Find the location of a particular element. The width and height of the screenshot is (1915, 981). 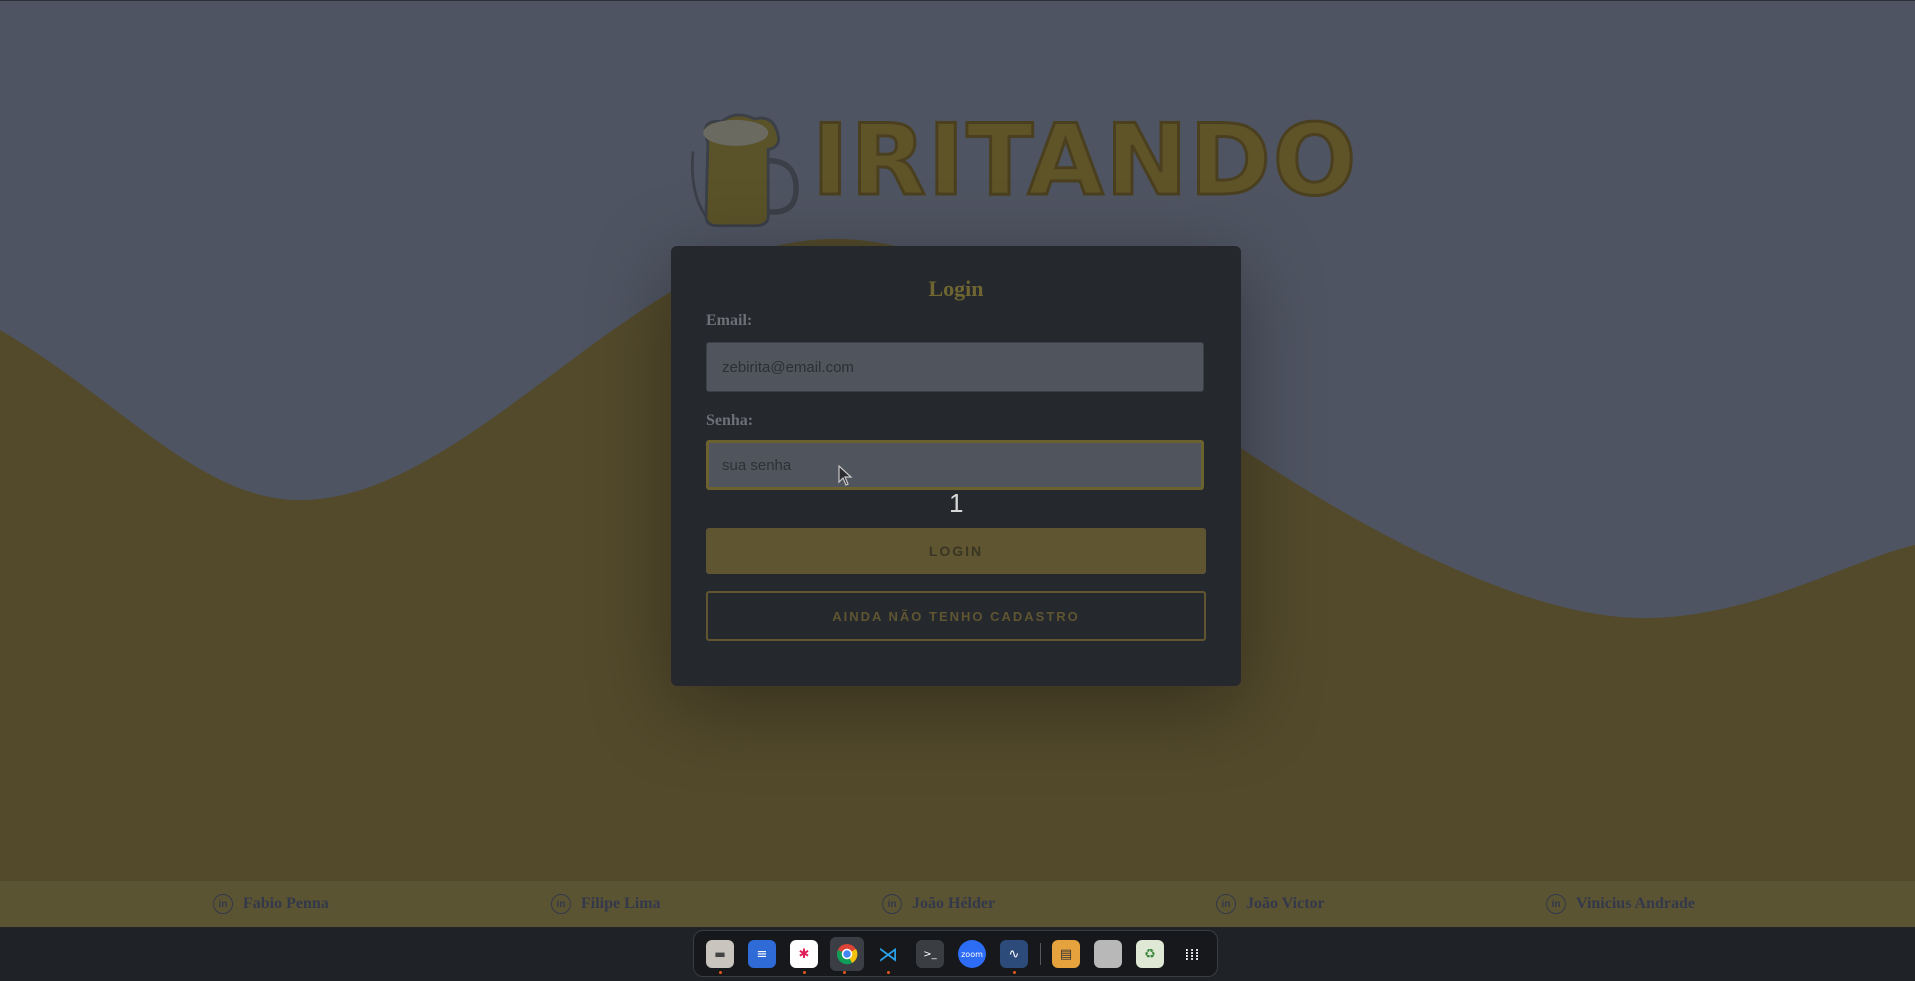

password-label: Senha: is located at coordinates (730, 420).